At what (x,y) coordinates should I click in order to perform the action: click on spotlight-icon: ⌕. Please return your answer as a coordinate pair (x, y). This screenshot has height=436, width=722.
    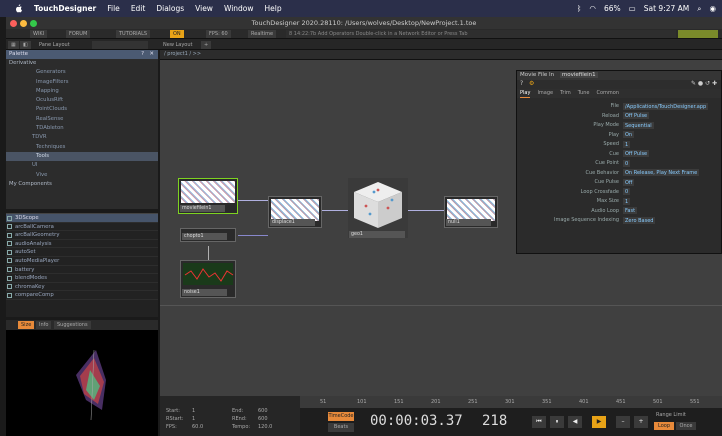
    Looking at the image, I should click on (699, 9).